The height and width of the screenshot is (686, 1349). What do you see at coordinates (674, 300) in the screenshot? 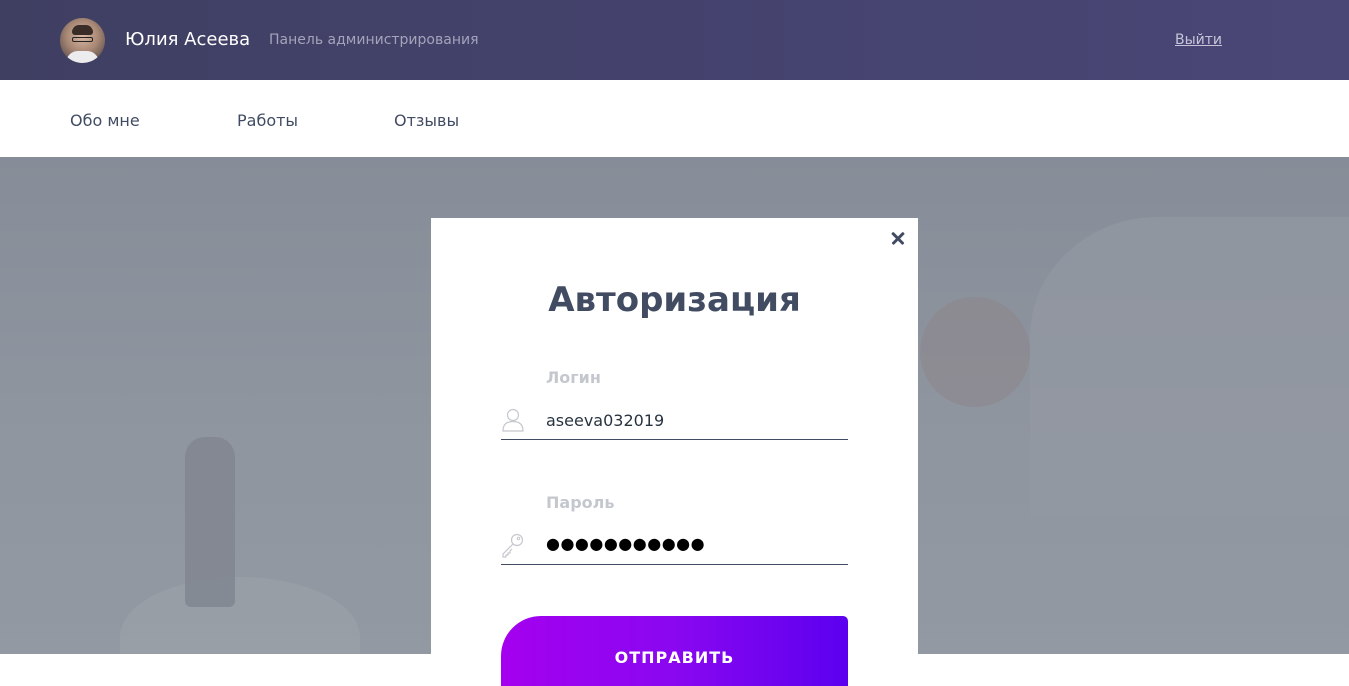
I see `modal-title: Авторизация` at bounding box center [674, 300].